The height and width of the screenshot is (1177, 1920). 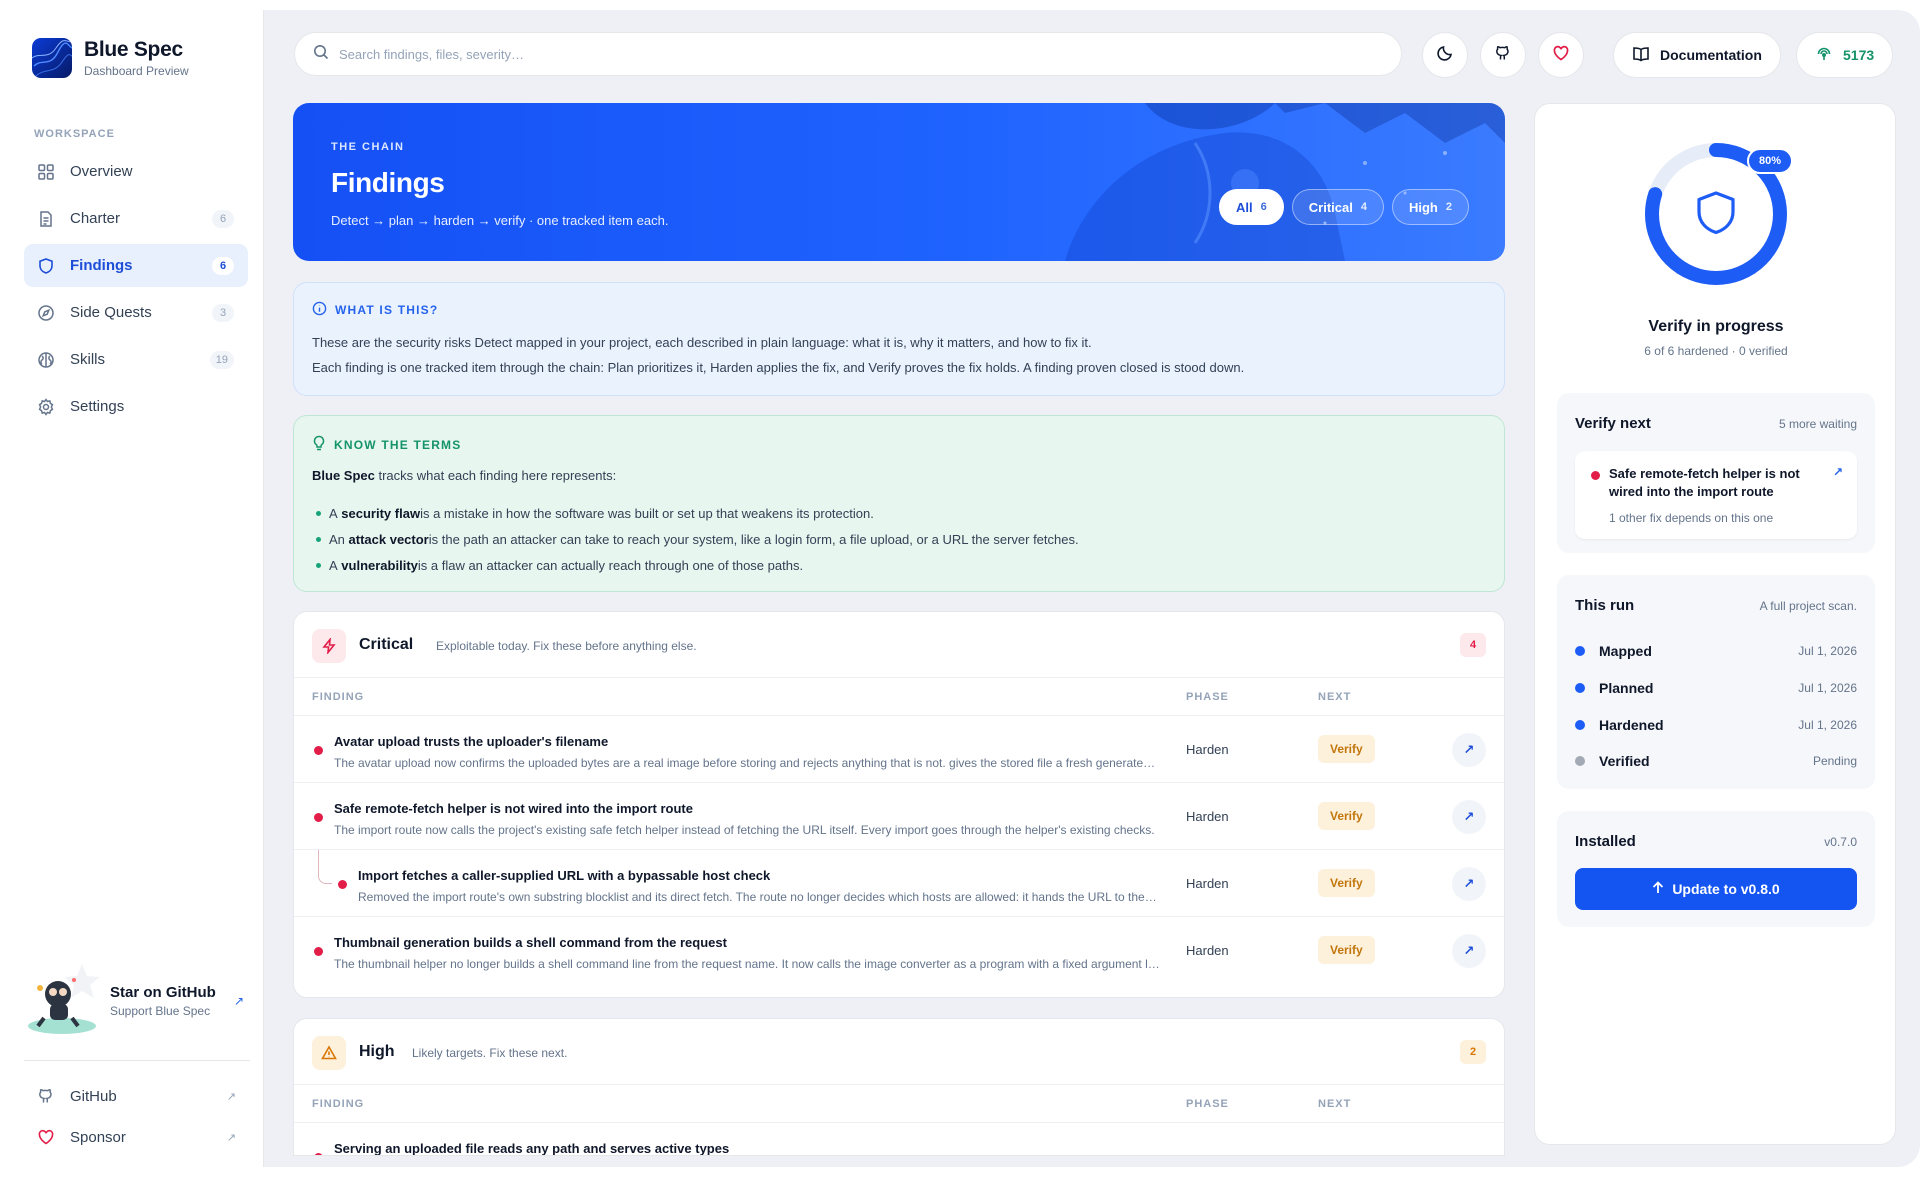 What do you see at coordinates (388, 539) in the screenshot?
I see `term-bold: attack vector` at bounding box center [388, 539].